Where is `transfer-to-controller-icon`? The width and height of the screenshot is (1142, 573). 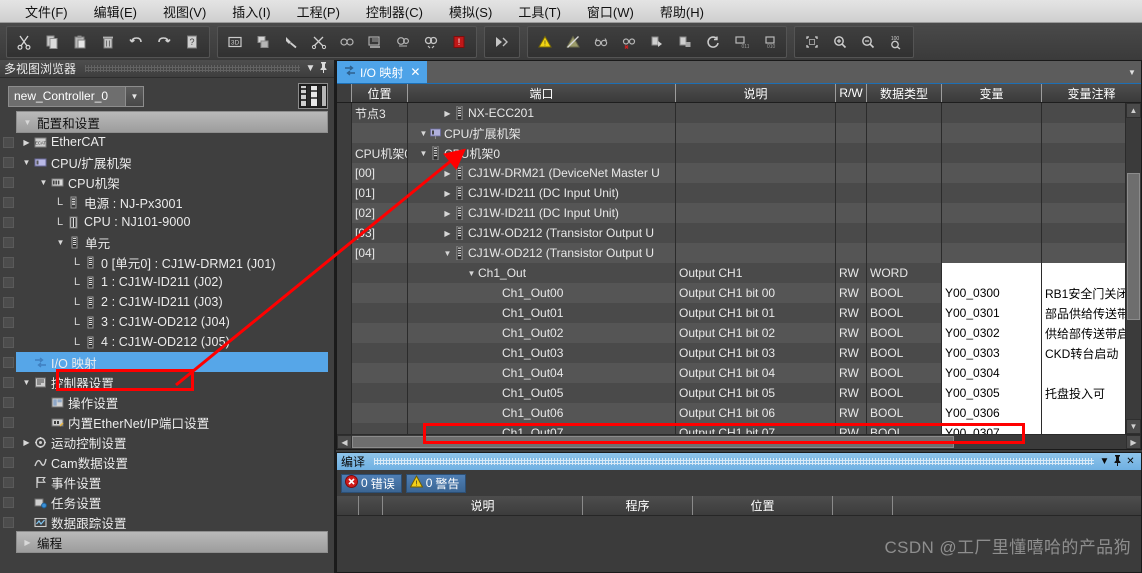
transfer-to-controller-icon is located at coordinates (375, 42).